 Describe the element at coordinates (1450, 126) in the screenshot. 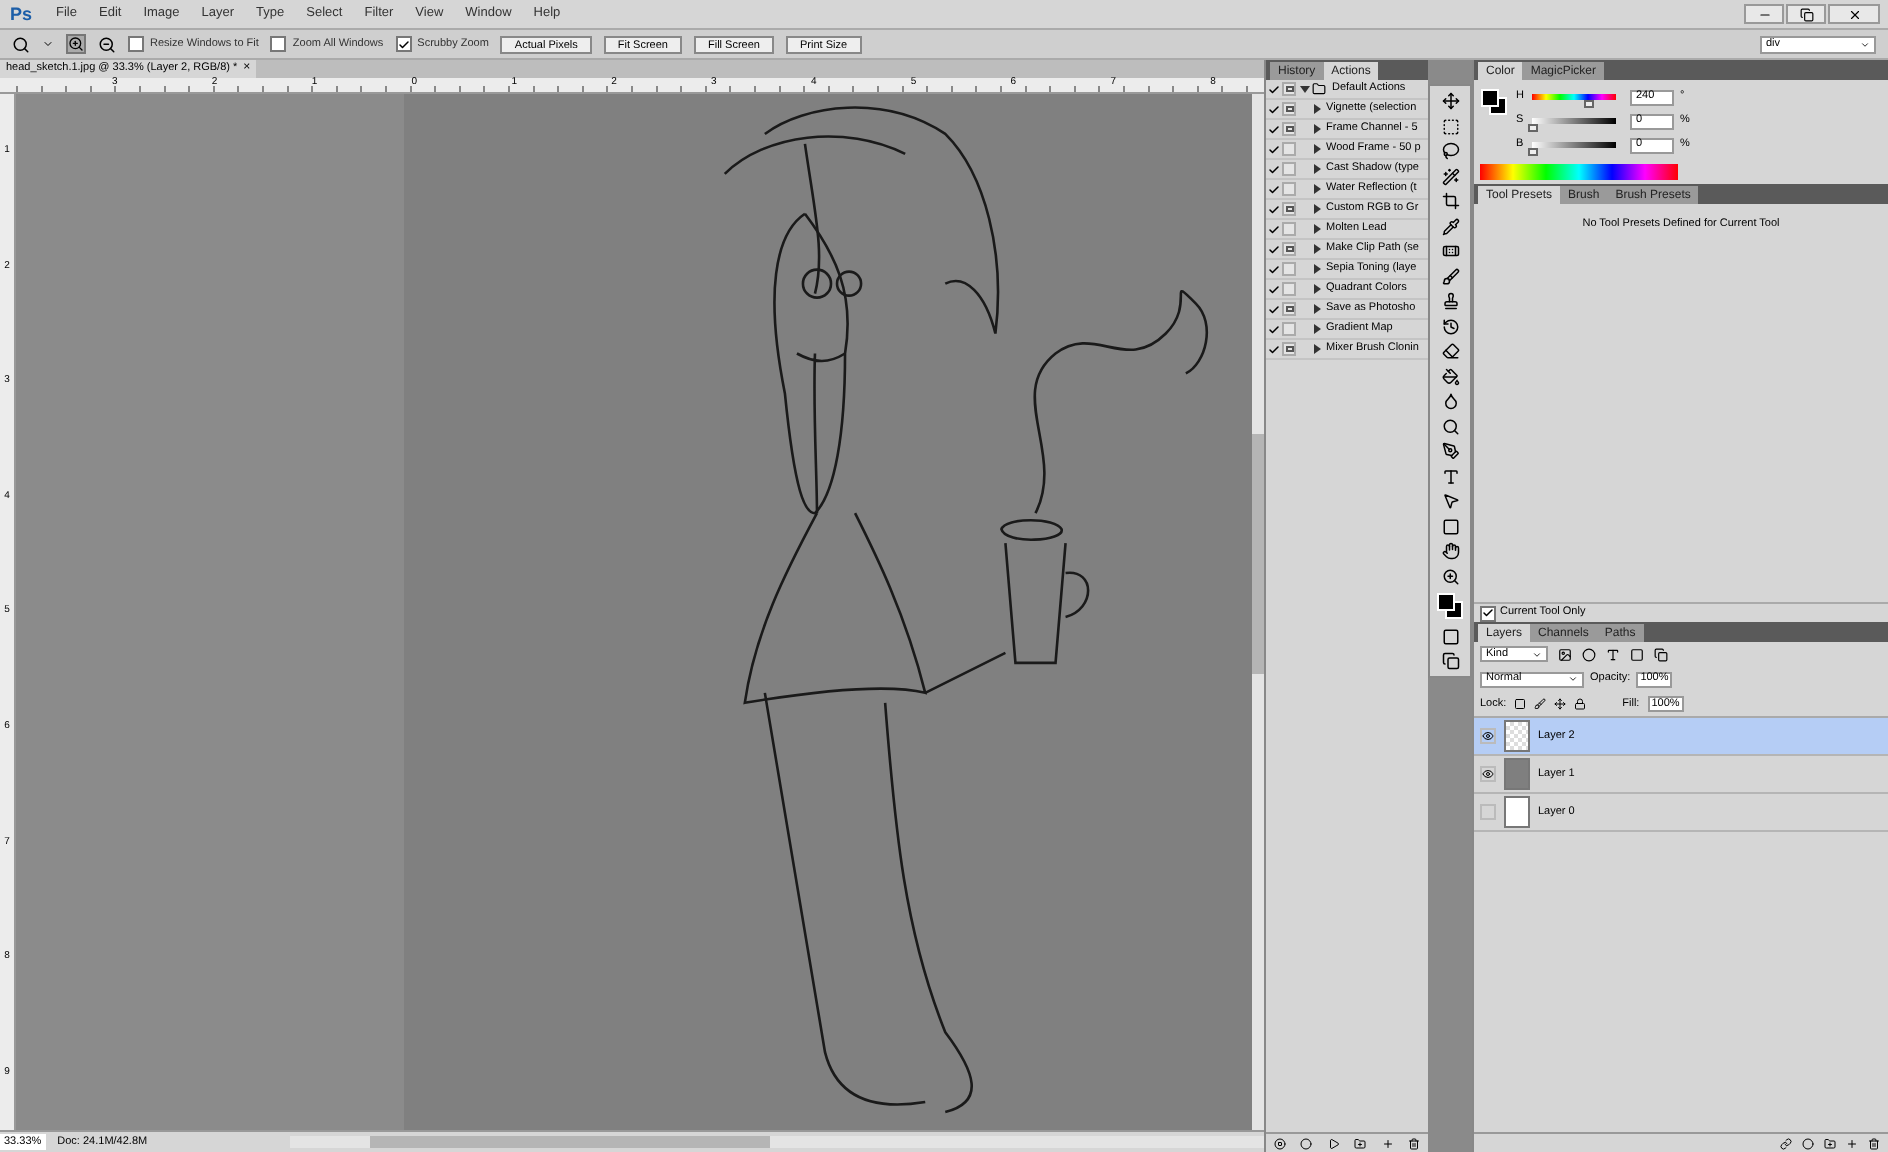

I see `marquee-icon` at that location.